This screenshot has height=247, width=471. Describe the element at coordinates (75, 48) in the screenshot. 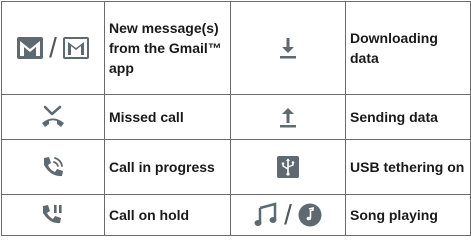

I see `gmail-outline-icon` at that location.